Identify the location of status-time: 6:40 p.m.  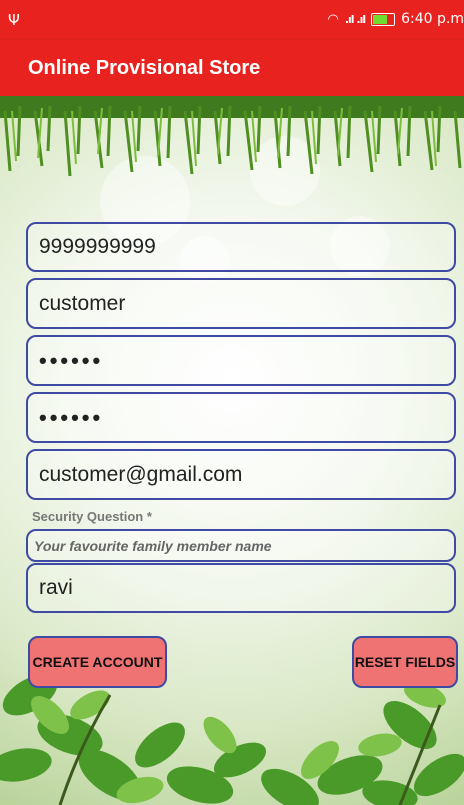
(432, 19).